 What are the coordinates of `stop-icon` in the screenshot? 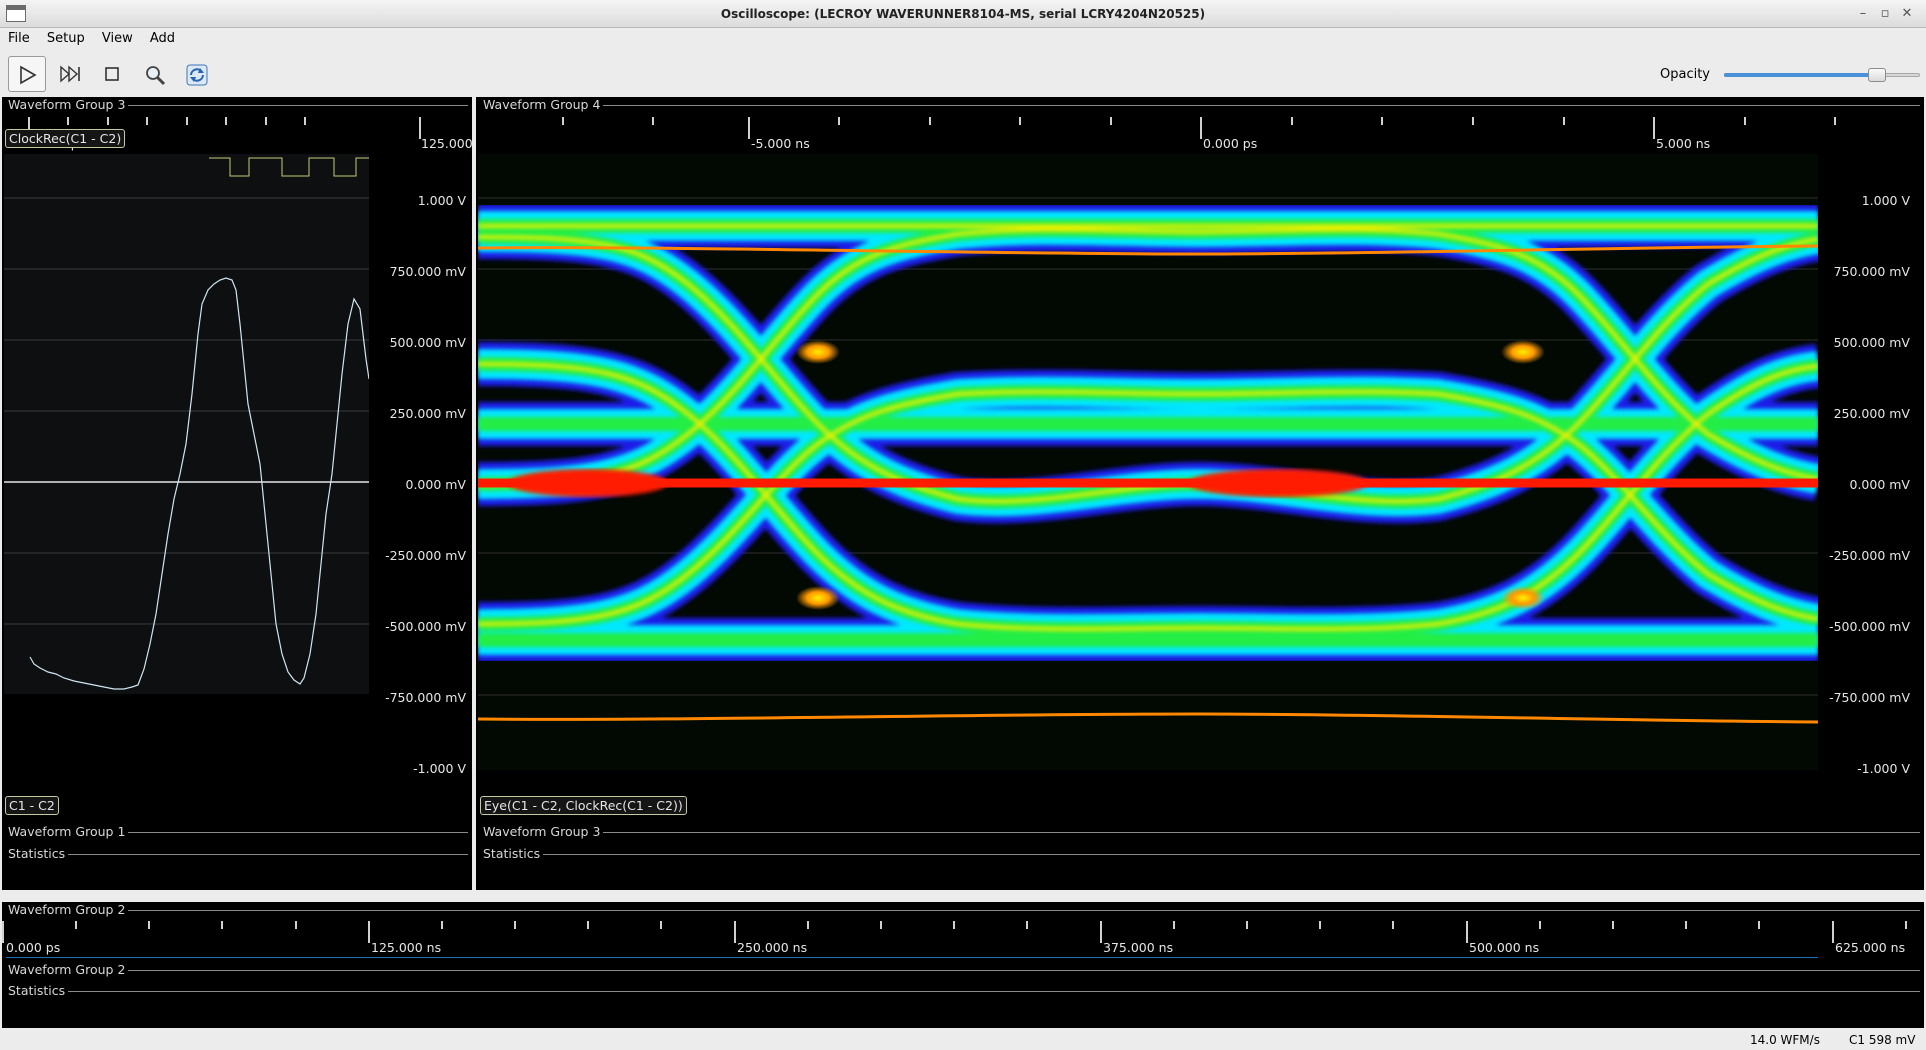 It's located at (112, 74).